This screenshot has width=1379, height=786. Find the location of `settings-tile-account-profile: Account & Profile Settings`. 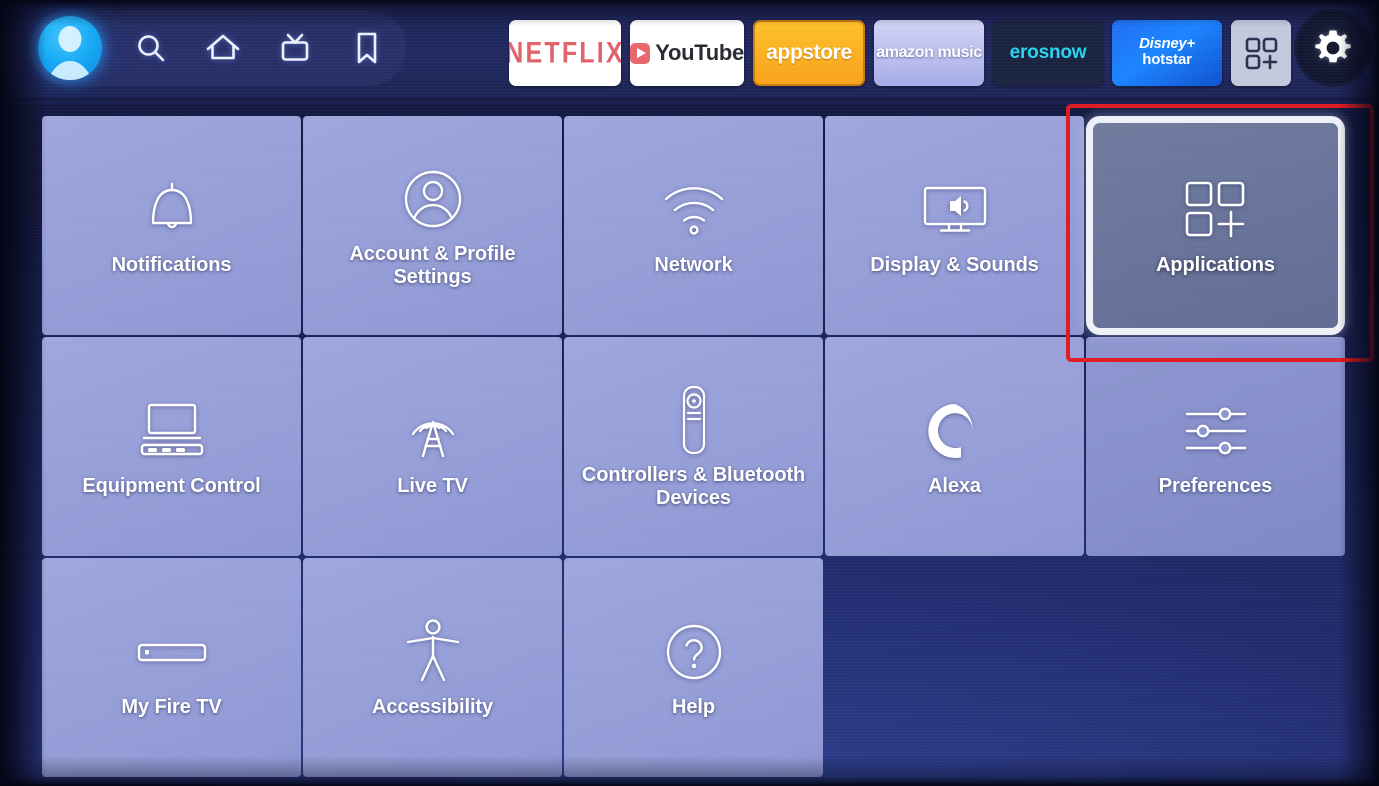

settings-tile-account-profile: Account & Profile Settings is located at coordinates (432, 225).